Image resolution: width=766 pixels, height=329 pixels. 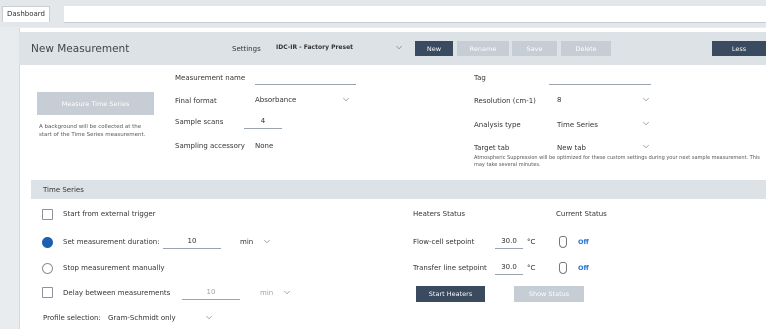 What do you see at coordinates (111, 242) in the screenshot?
I see `duration-label: Set measurement duration:` at bounding box center [111, 242].